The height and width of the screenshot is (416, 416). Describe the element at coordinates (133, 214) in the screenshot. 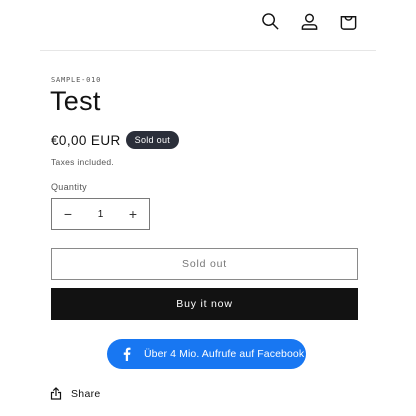

I see `increase-quantity-button: +` at that location.